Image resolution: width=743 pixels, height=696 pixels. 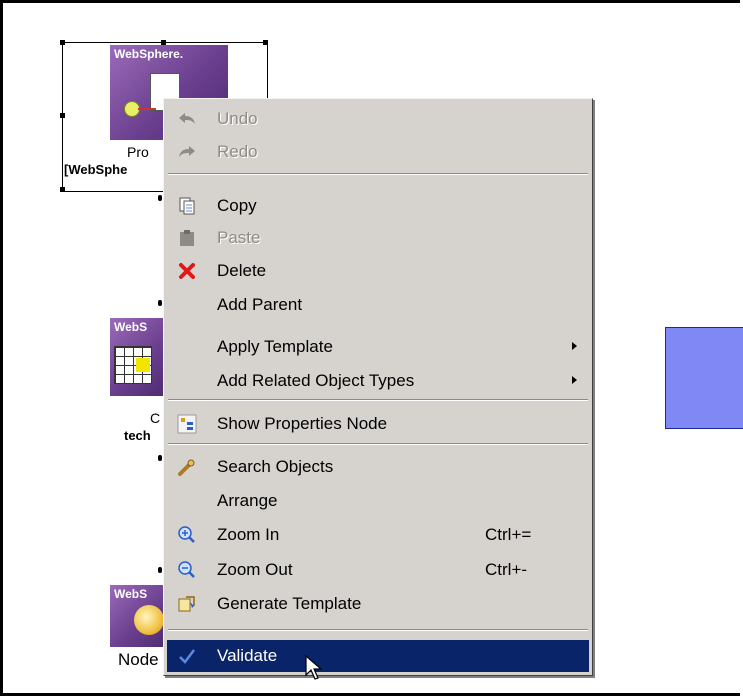 What do you see at coordinates (155, 418) in the screenshot?
I see `node-label: C` at bounding box center [155, 418].